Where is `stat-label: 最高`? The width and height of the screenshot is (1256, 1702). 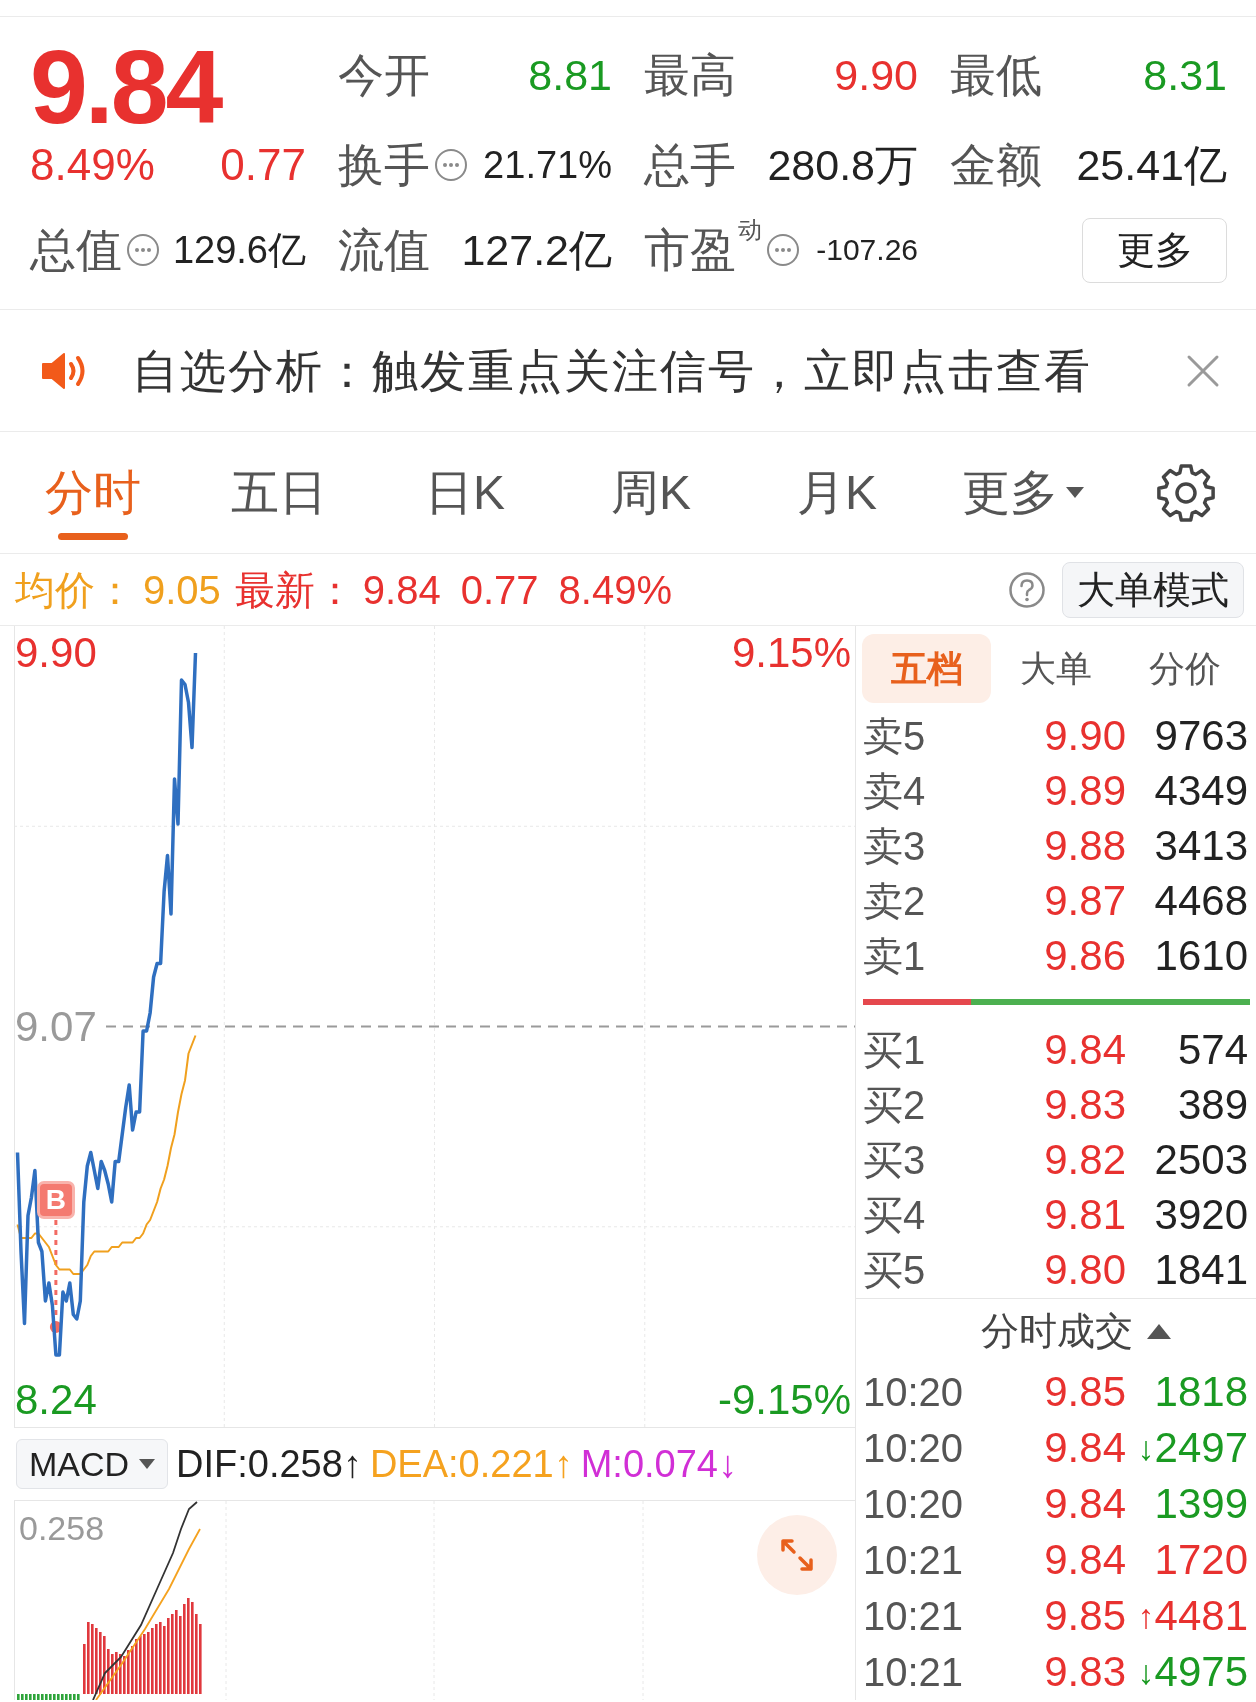 stat-label: 最高 is located at coordinates (690, 75).